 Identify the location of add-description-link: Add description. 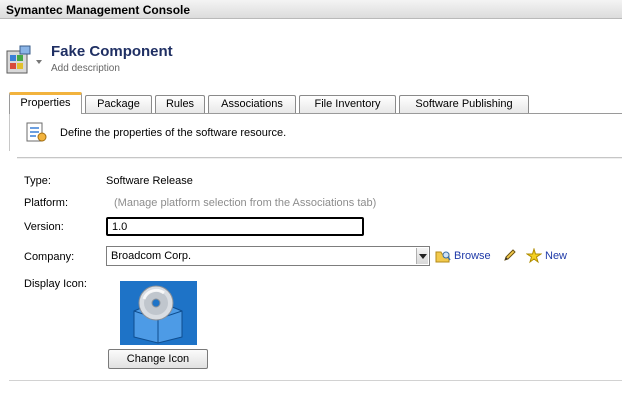
(85, 68).